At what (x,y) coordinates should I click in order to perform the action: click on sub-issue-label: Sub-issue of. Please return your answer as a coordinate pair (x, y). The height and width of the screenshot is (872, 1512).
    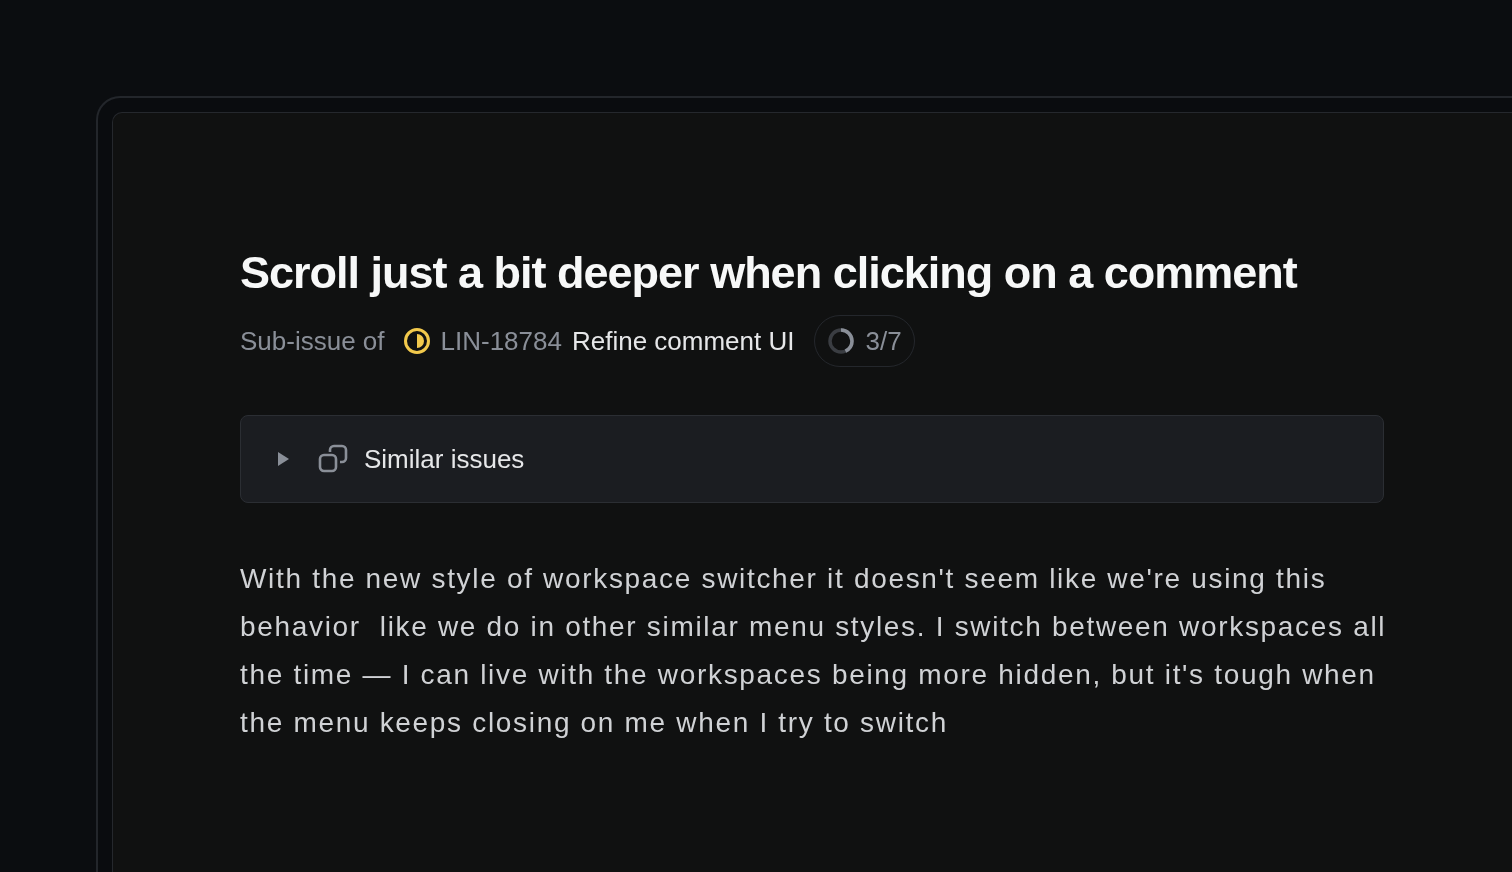
    Looking at the image, I should click on (312, 341).